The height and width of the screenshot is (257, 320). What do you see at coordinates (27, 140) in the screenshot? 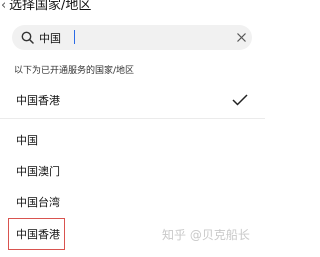
I see `list-item-label: 中国` at bounding box center [27, 140].